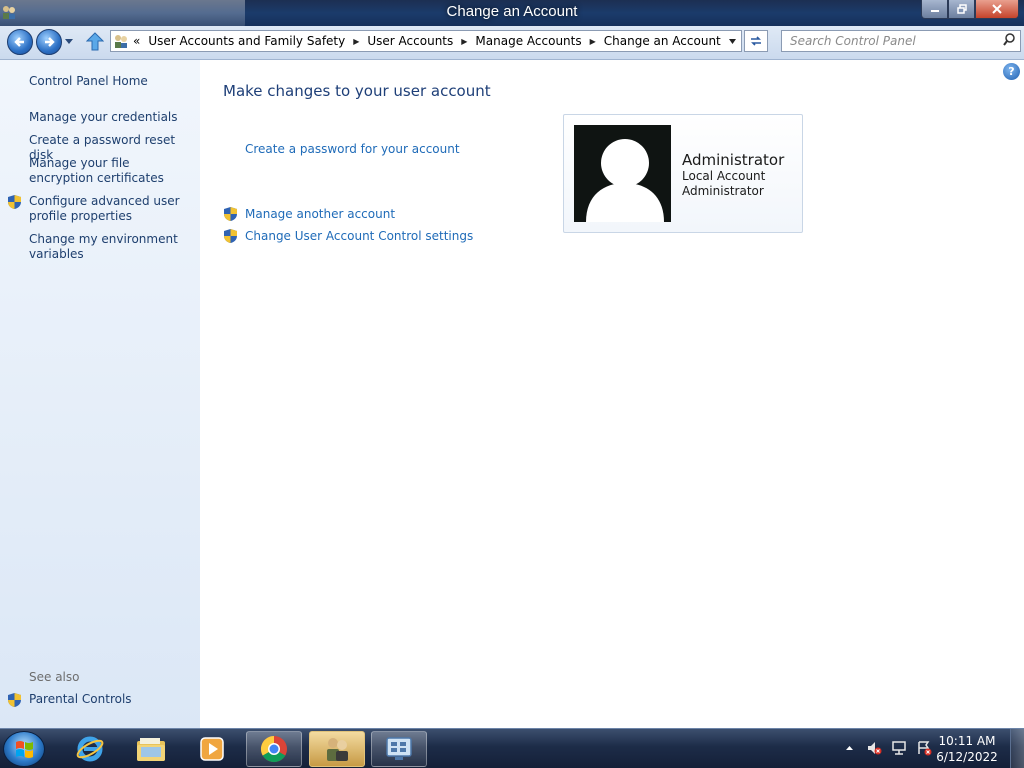 The image size is (1024, 768). Describe the element at coordinates (111, 81) in the screenshot. I see `sidebar-control-panel-home: Control Panel Home` at that location.